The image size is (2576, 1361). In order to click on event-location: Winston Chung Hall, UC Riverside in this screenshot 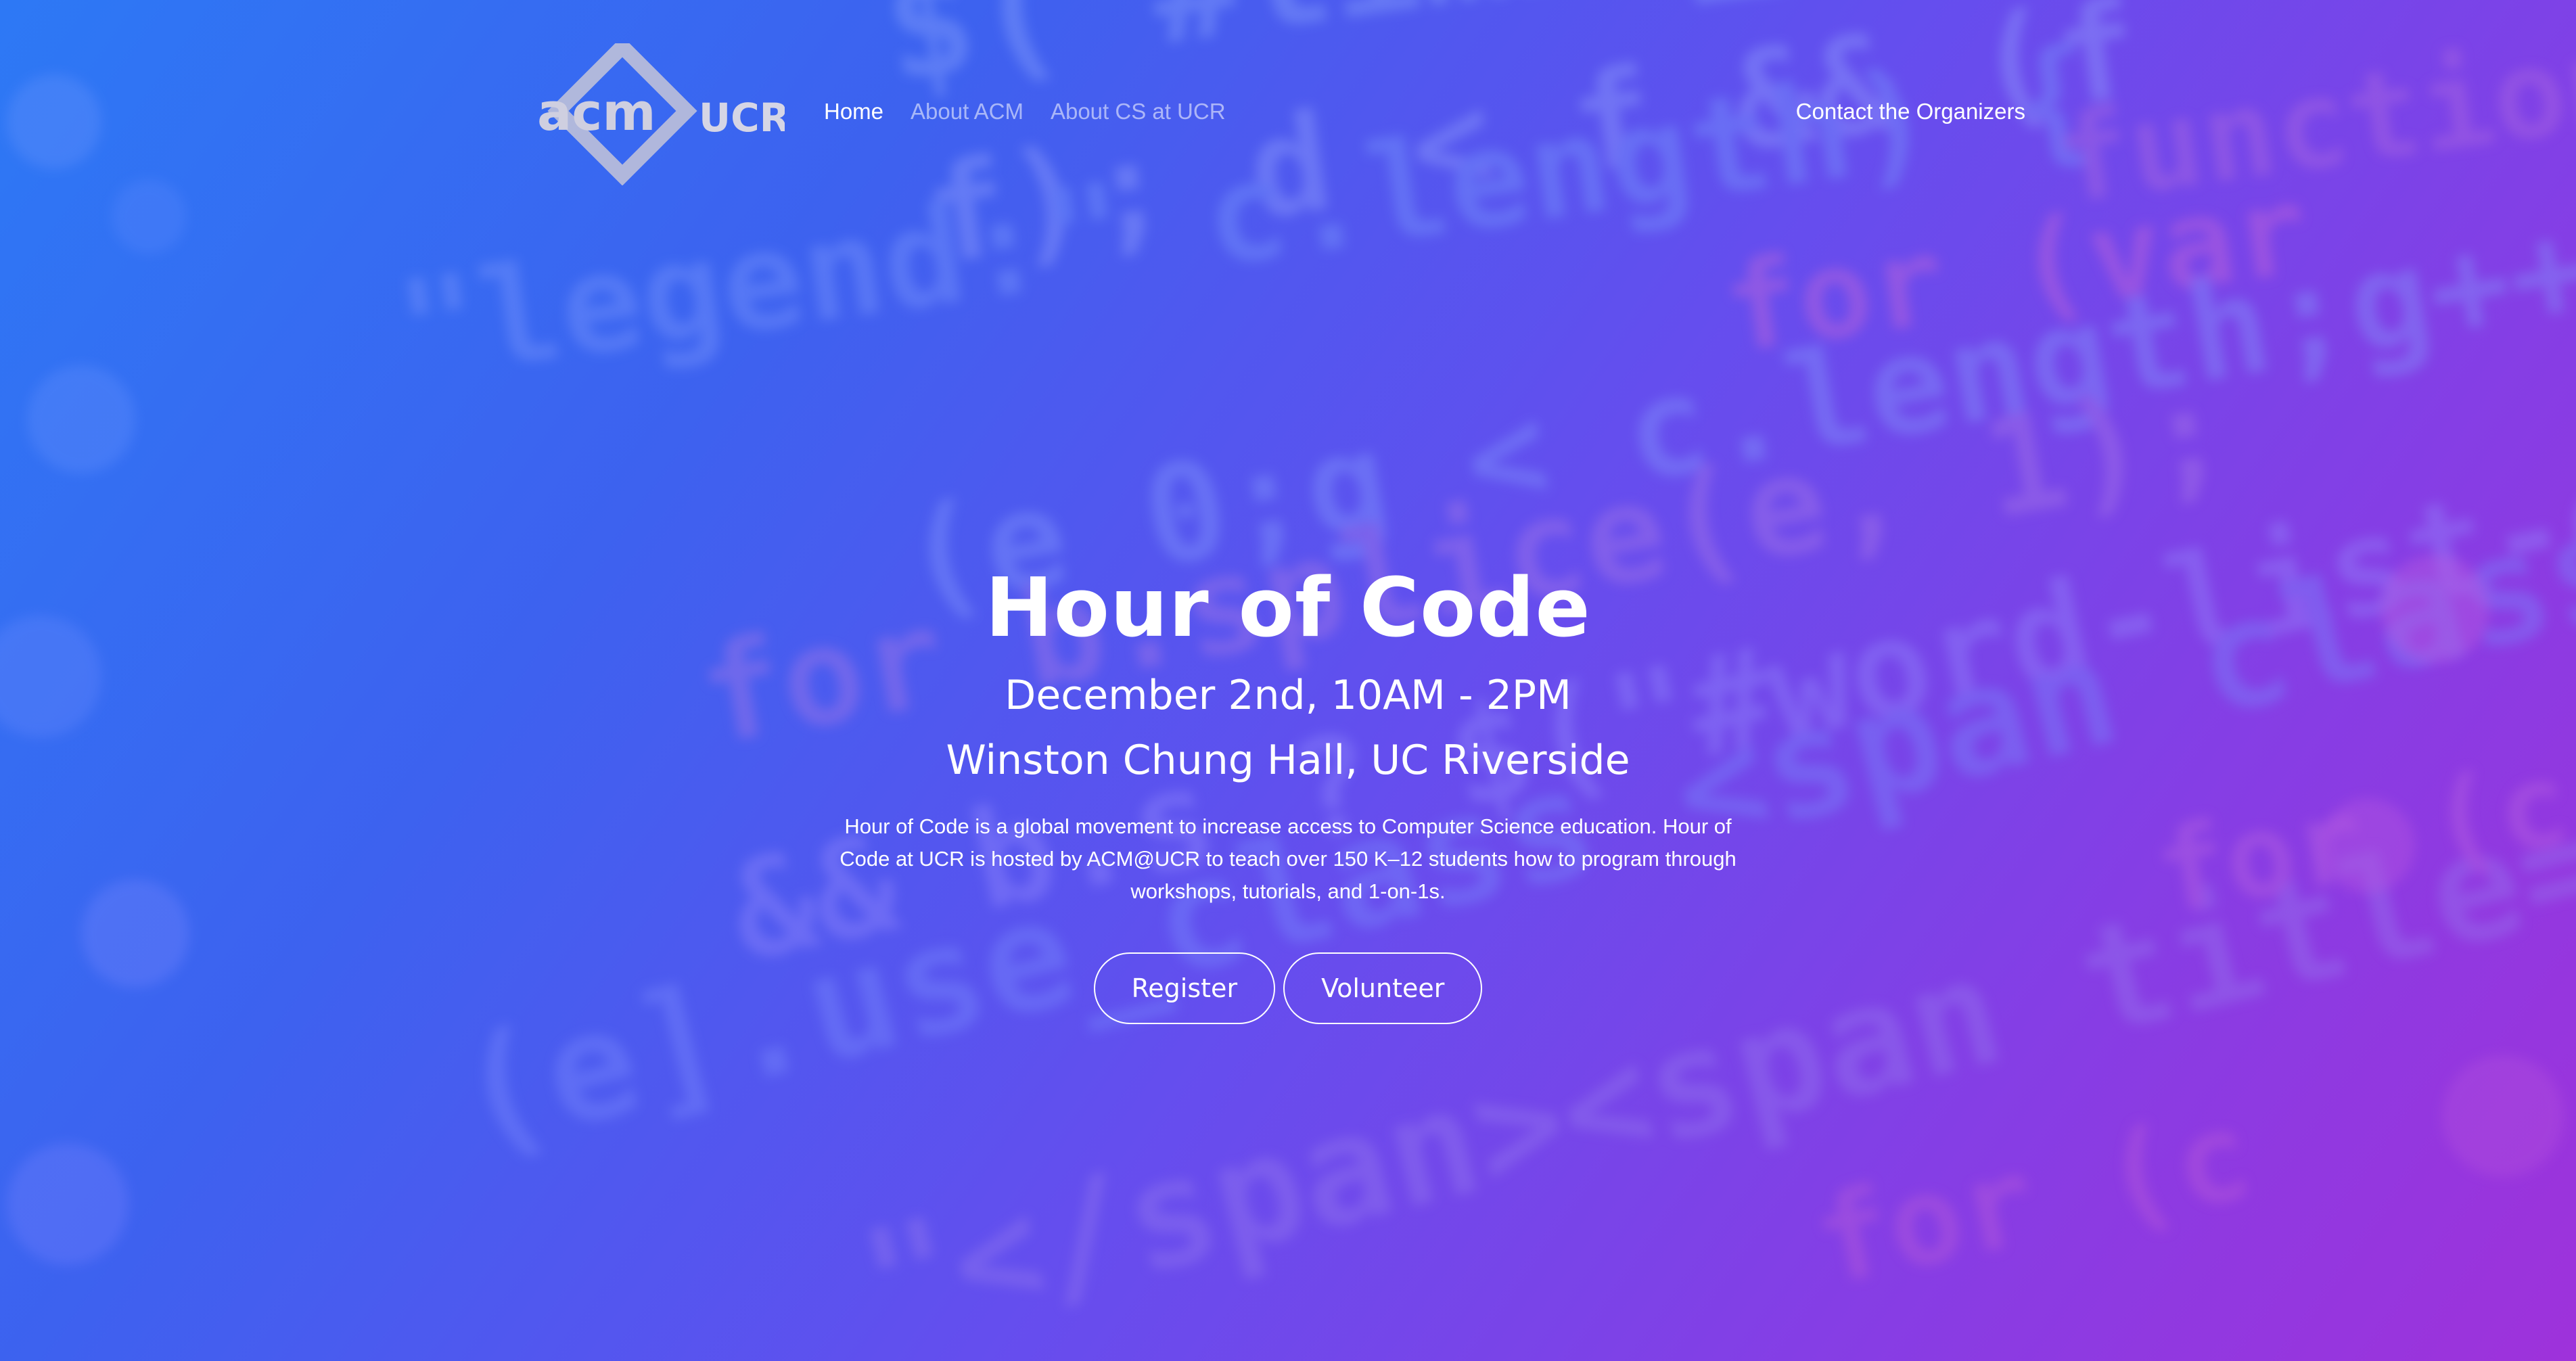, I will do `click(1288, 760)`.